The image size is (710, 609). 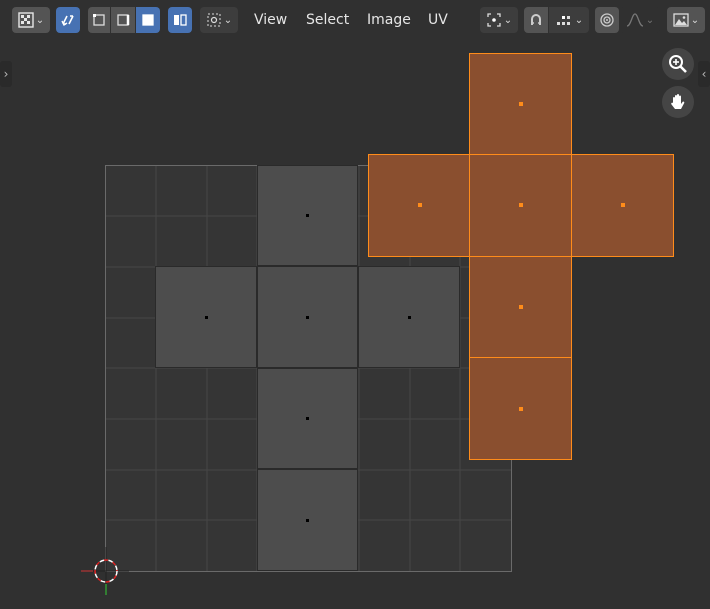 I want to click on sticky-select-mode-button: ⌄, so click(x=219, y=20).